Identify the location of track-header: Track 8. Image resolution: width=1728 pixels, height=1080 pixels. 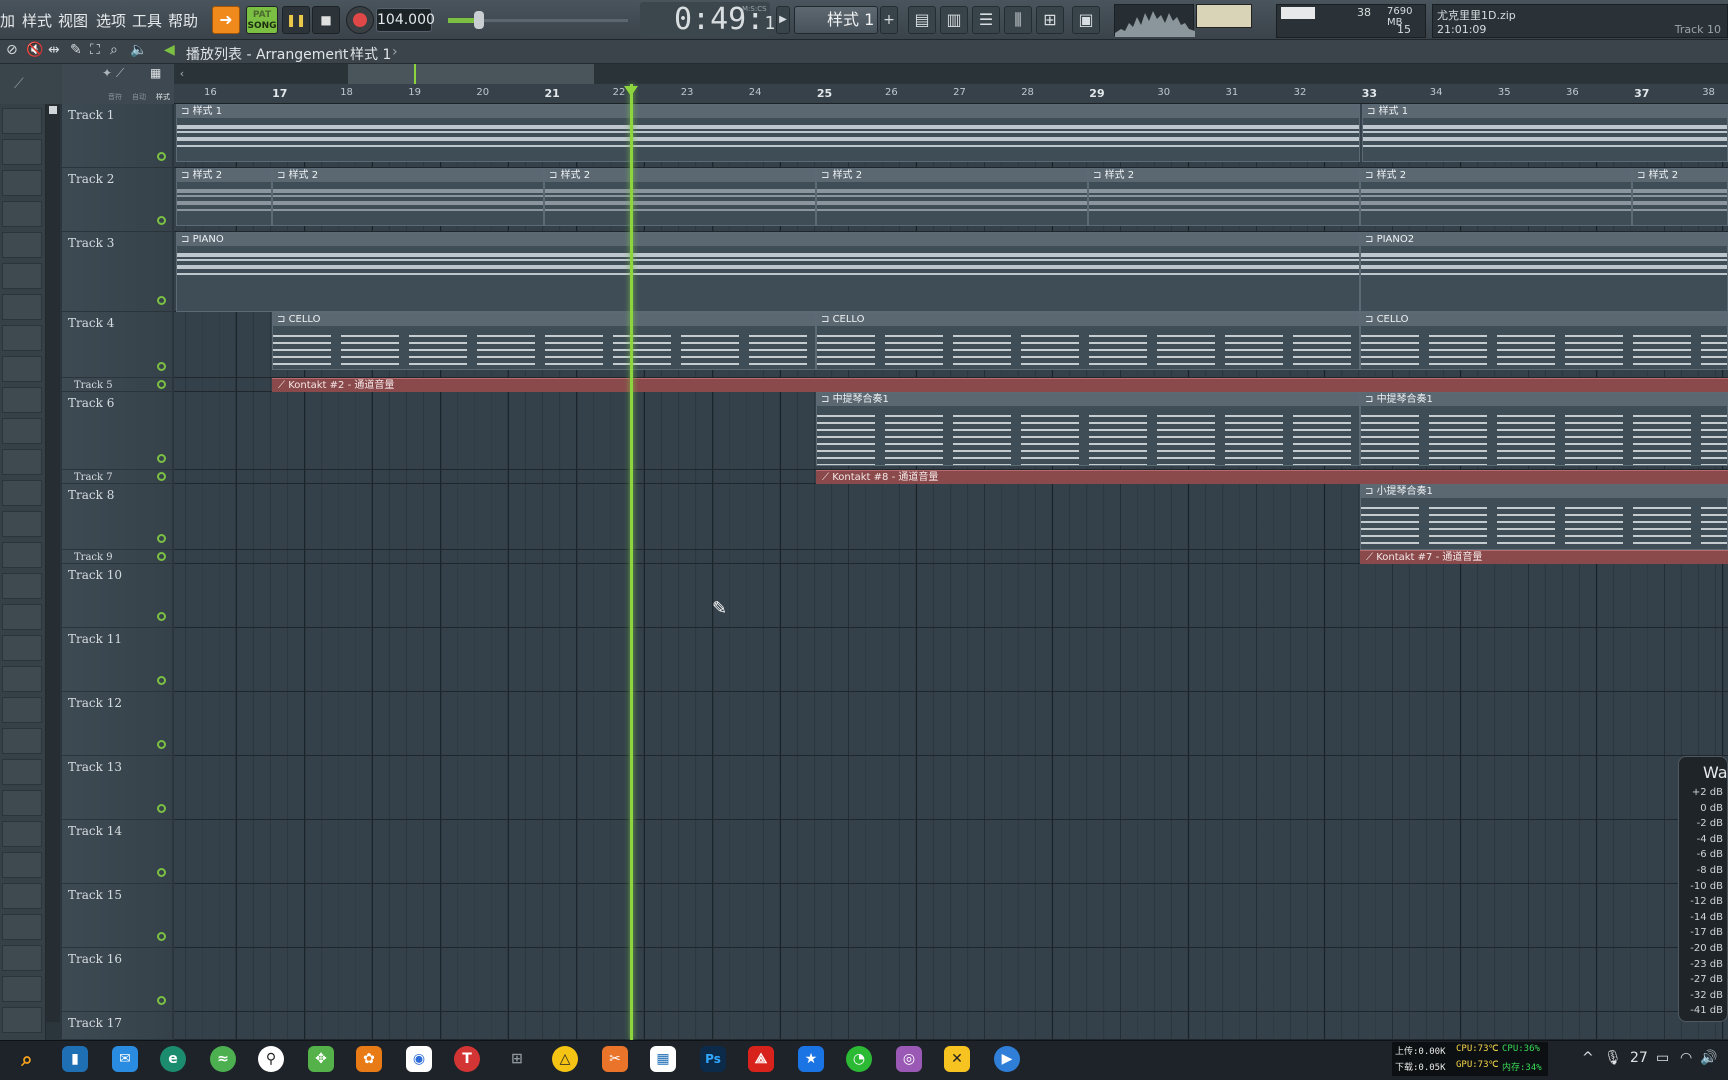
(117, 517).